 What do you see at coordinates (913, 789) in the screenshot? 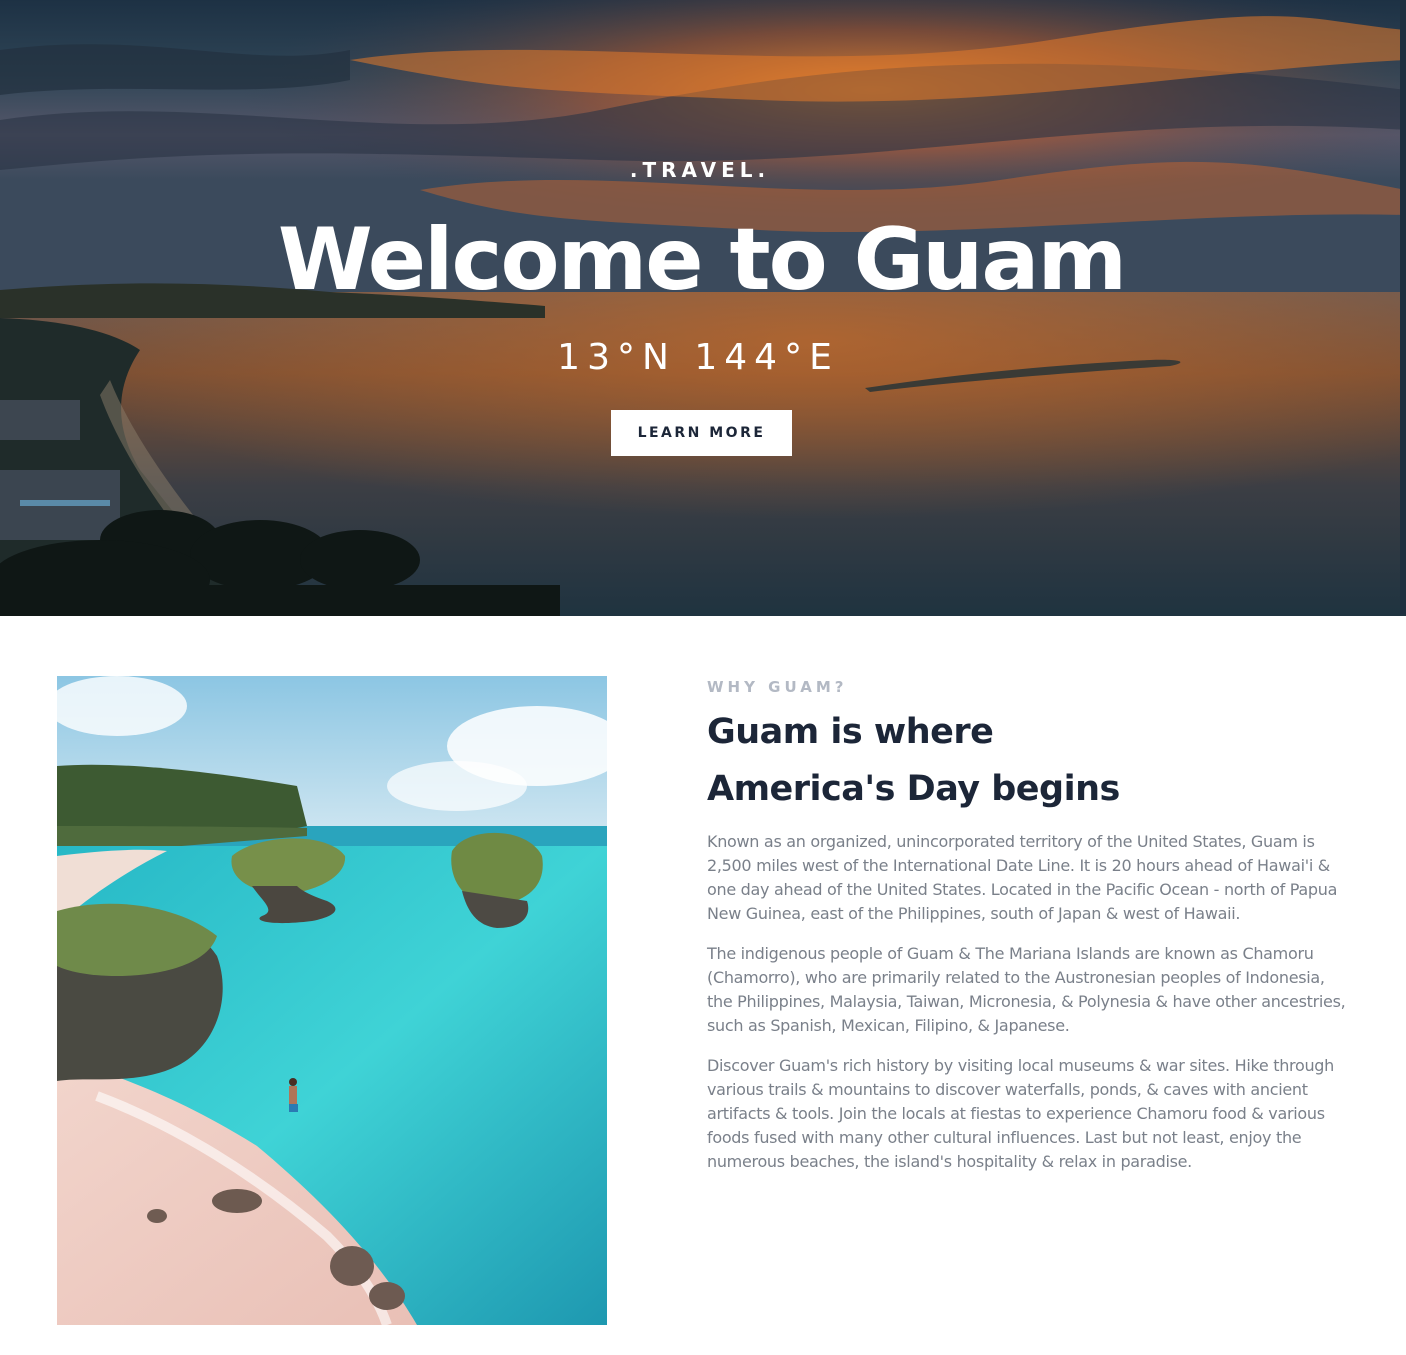
I see `section-title-line-2: America's Day begins` at bounding box center [913, 789].